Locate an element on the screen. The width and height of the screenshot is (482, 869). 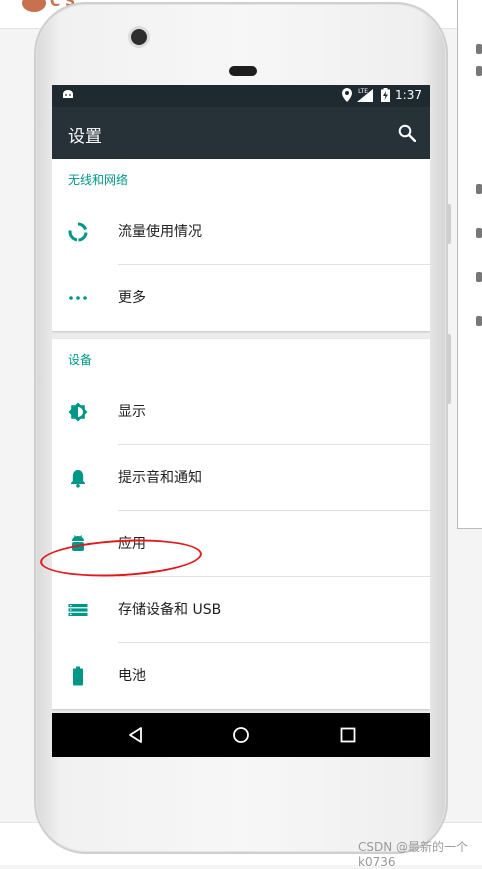
action-bar: 设置 is located at coordinates (241, 133).